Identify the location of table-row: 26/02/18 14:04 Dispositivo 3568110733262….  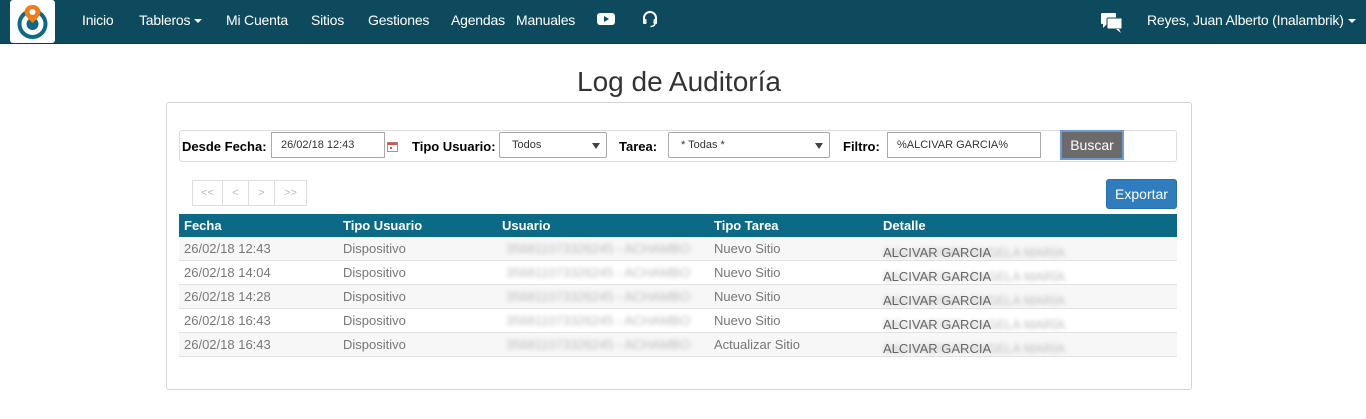
(678, 273).